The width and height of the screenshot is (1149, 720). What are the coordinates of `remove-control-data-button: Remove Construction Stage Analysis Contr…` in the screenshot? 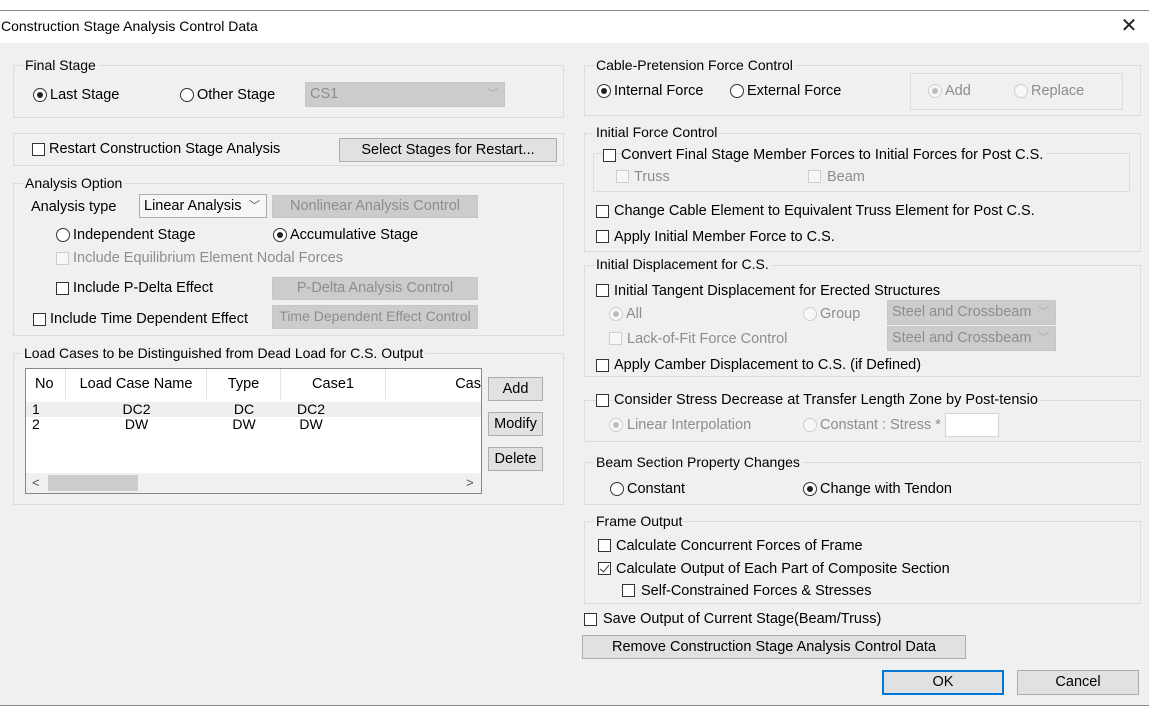 It's located at (774, 647).